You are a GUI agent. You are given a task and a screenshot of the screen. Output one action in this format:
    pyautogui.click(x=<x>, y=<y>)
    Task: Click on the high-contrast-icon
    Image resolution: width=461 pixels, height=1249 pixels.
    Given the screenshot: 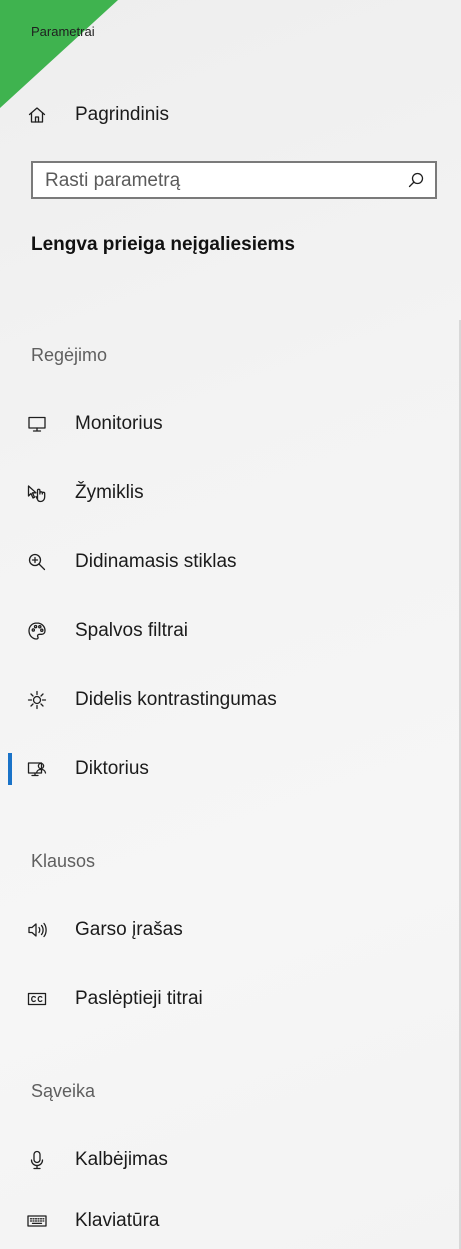 What is the action you would take?
    pyautogui.click(x=37, y=700)
    